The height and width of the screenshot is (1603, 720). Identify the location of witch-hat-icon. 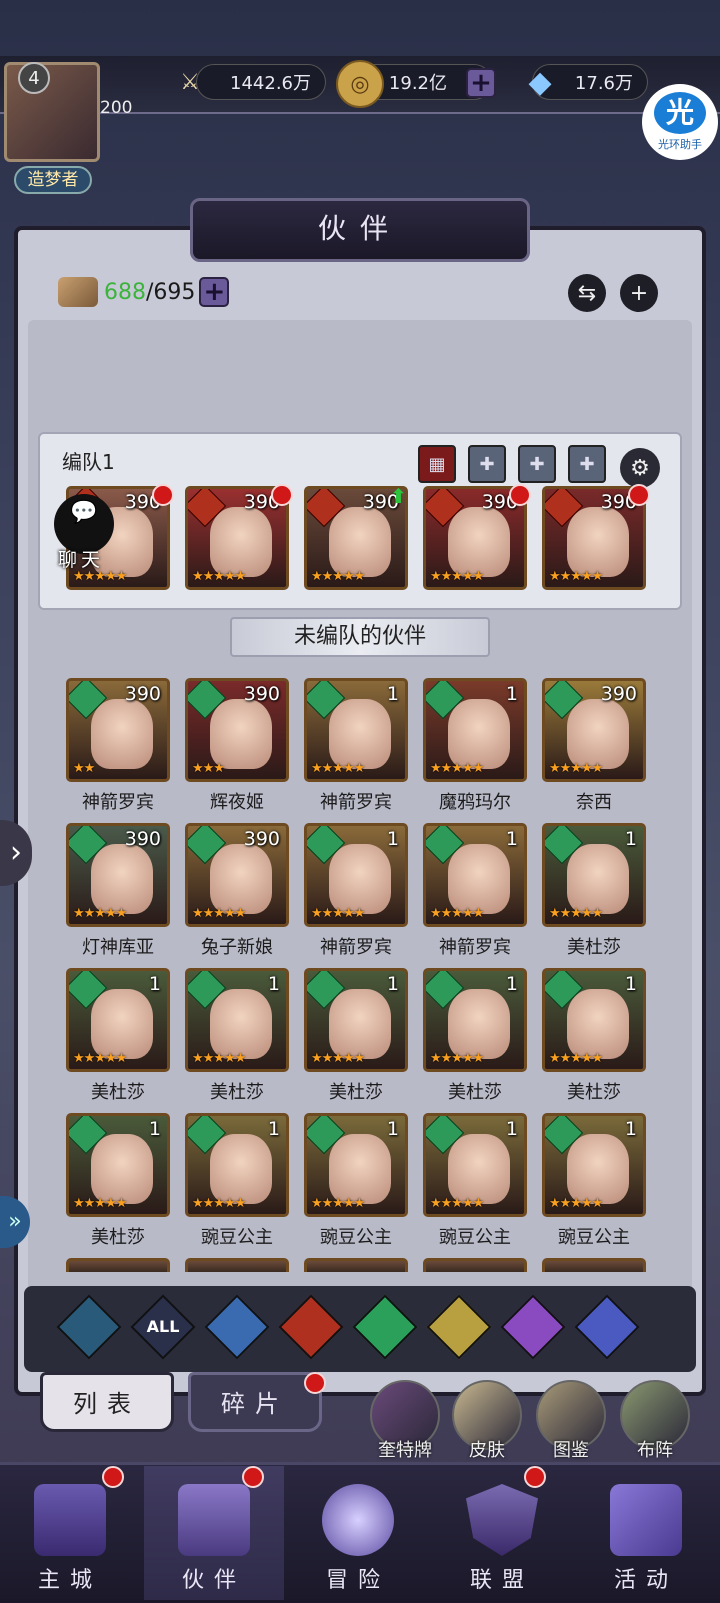
(214, 1520).